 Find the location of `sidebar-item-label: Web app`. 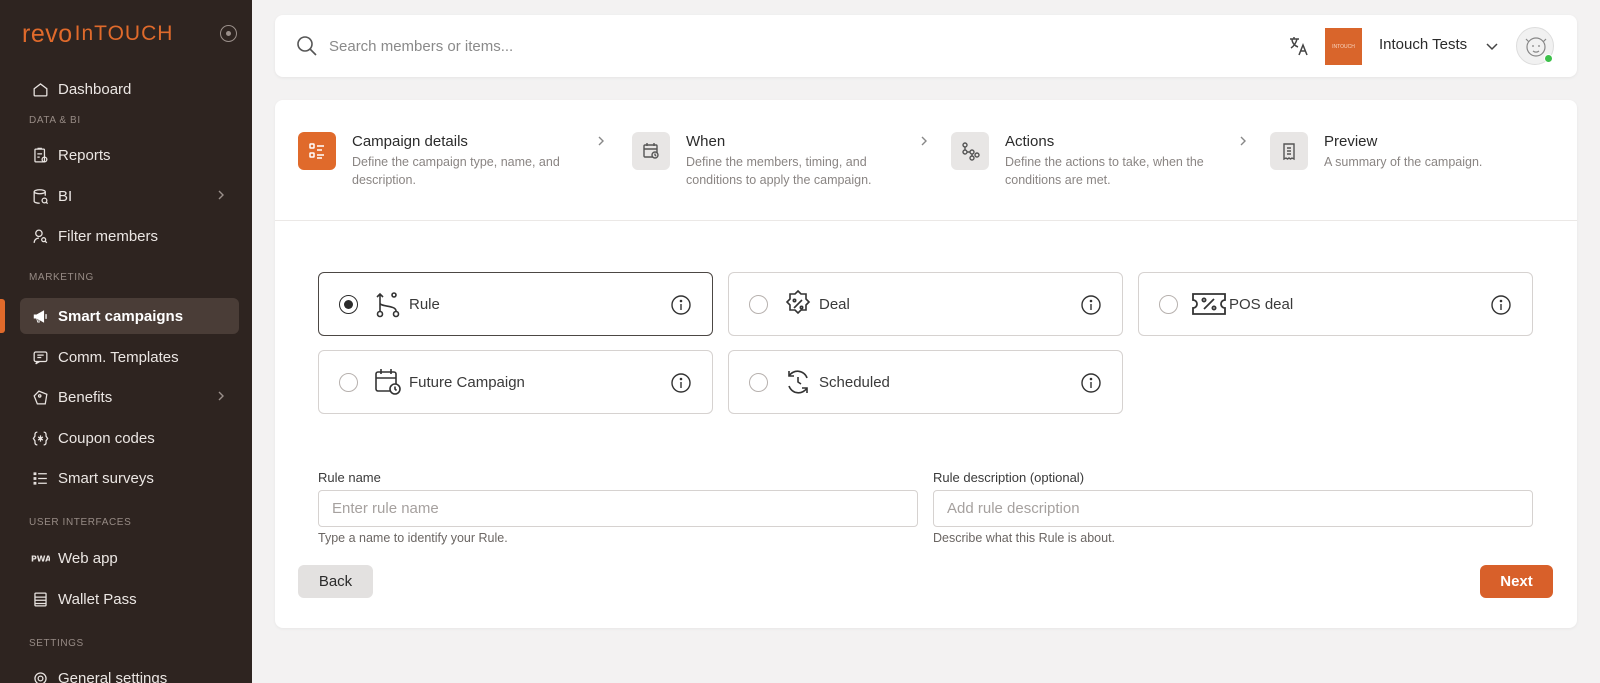

sidebar-item-label: Web app is located at coordinates (88, 558).